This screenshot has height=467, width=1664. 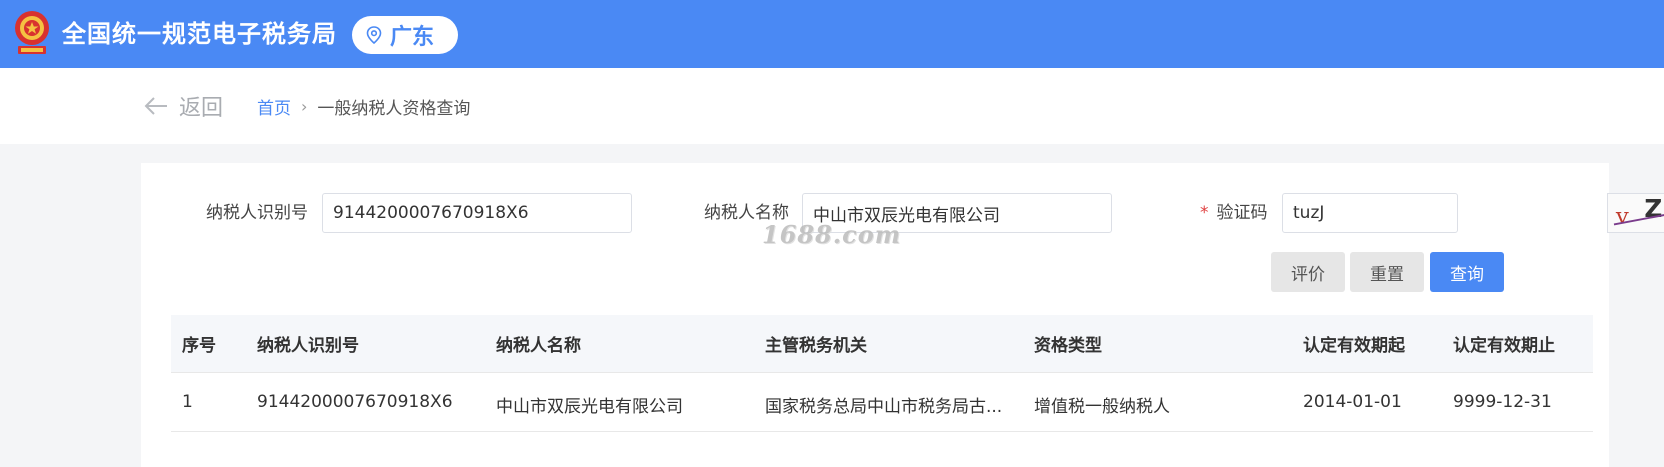 I want to click on taxpayer-id-label: 纳税人识别号, so click(x=257, y=213).